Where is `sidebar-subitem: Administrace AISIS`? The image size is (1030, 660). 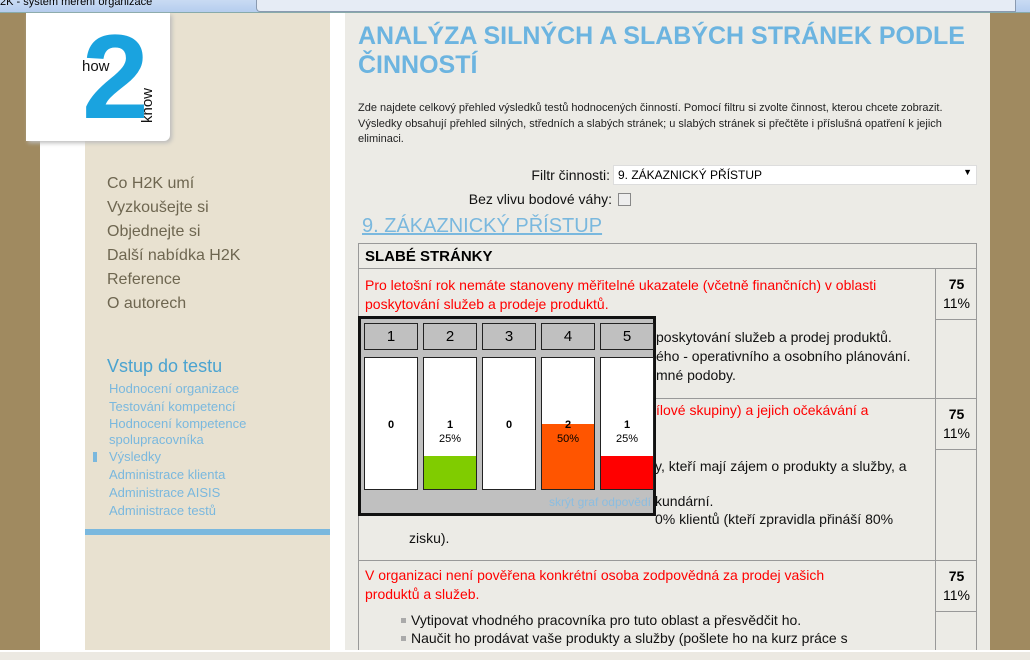
sidebar-subitem: Administrace AISIS is located at coordinates (194, 493).